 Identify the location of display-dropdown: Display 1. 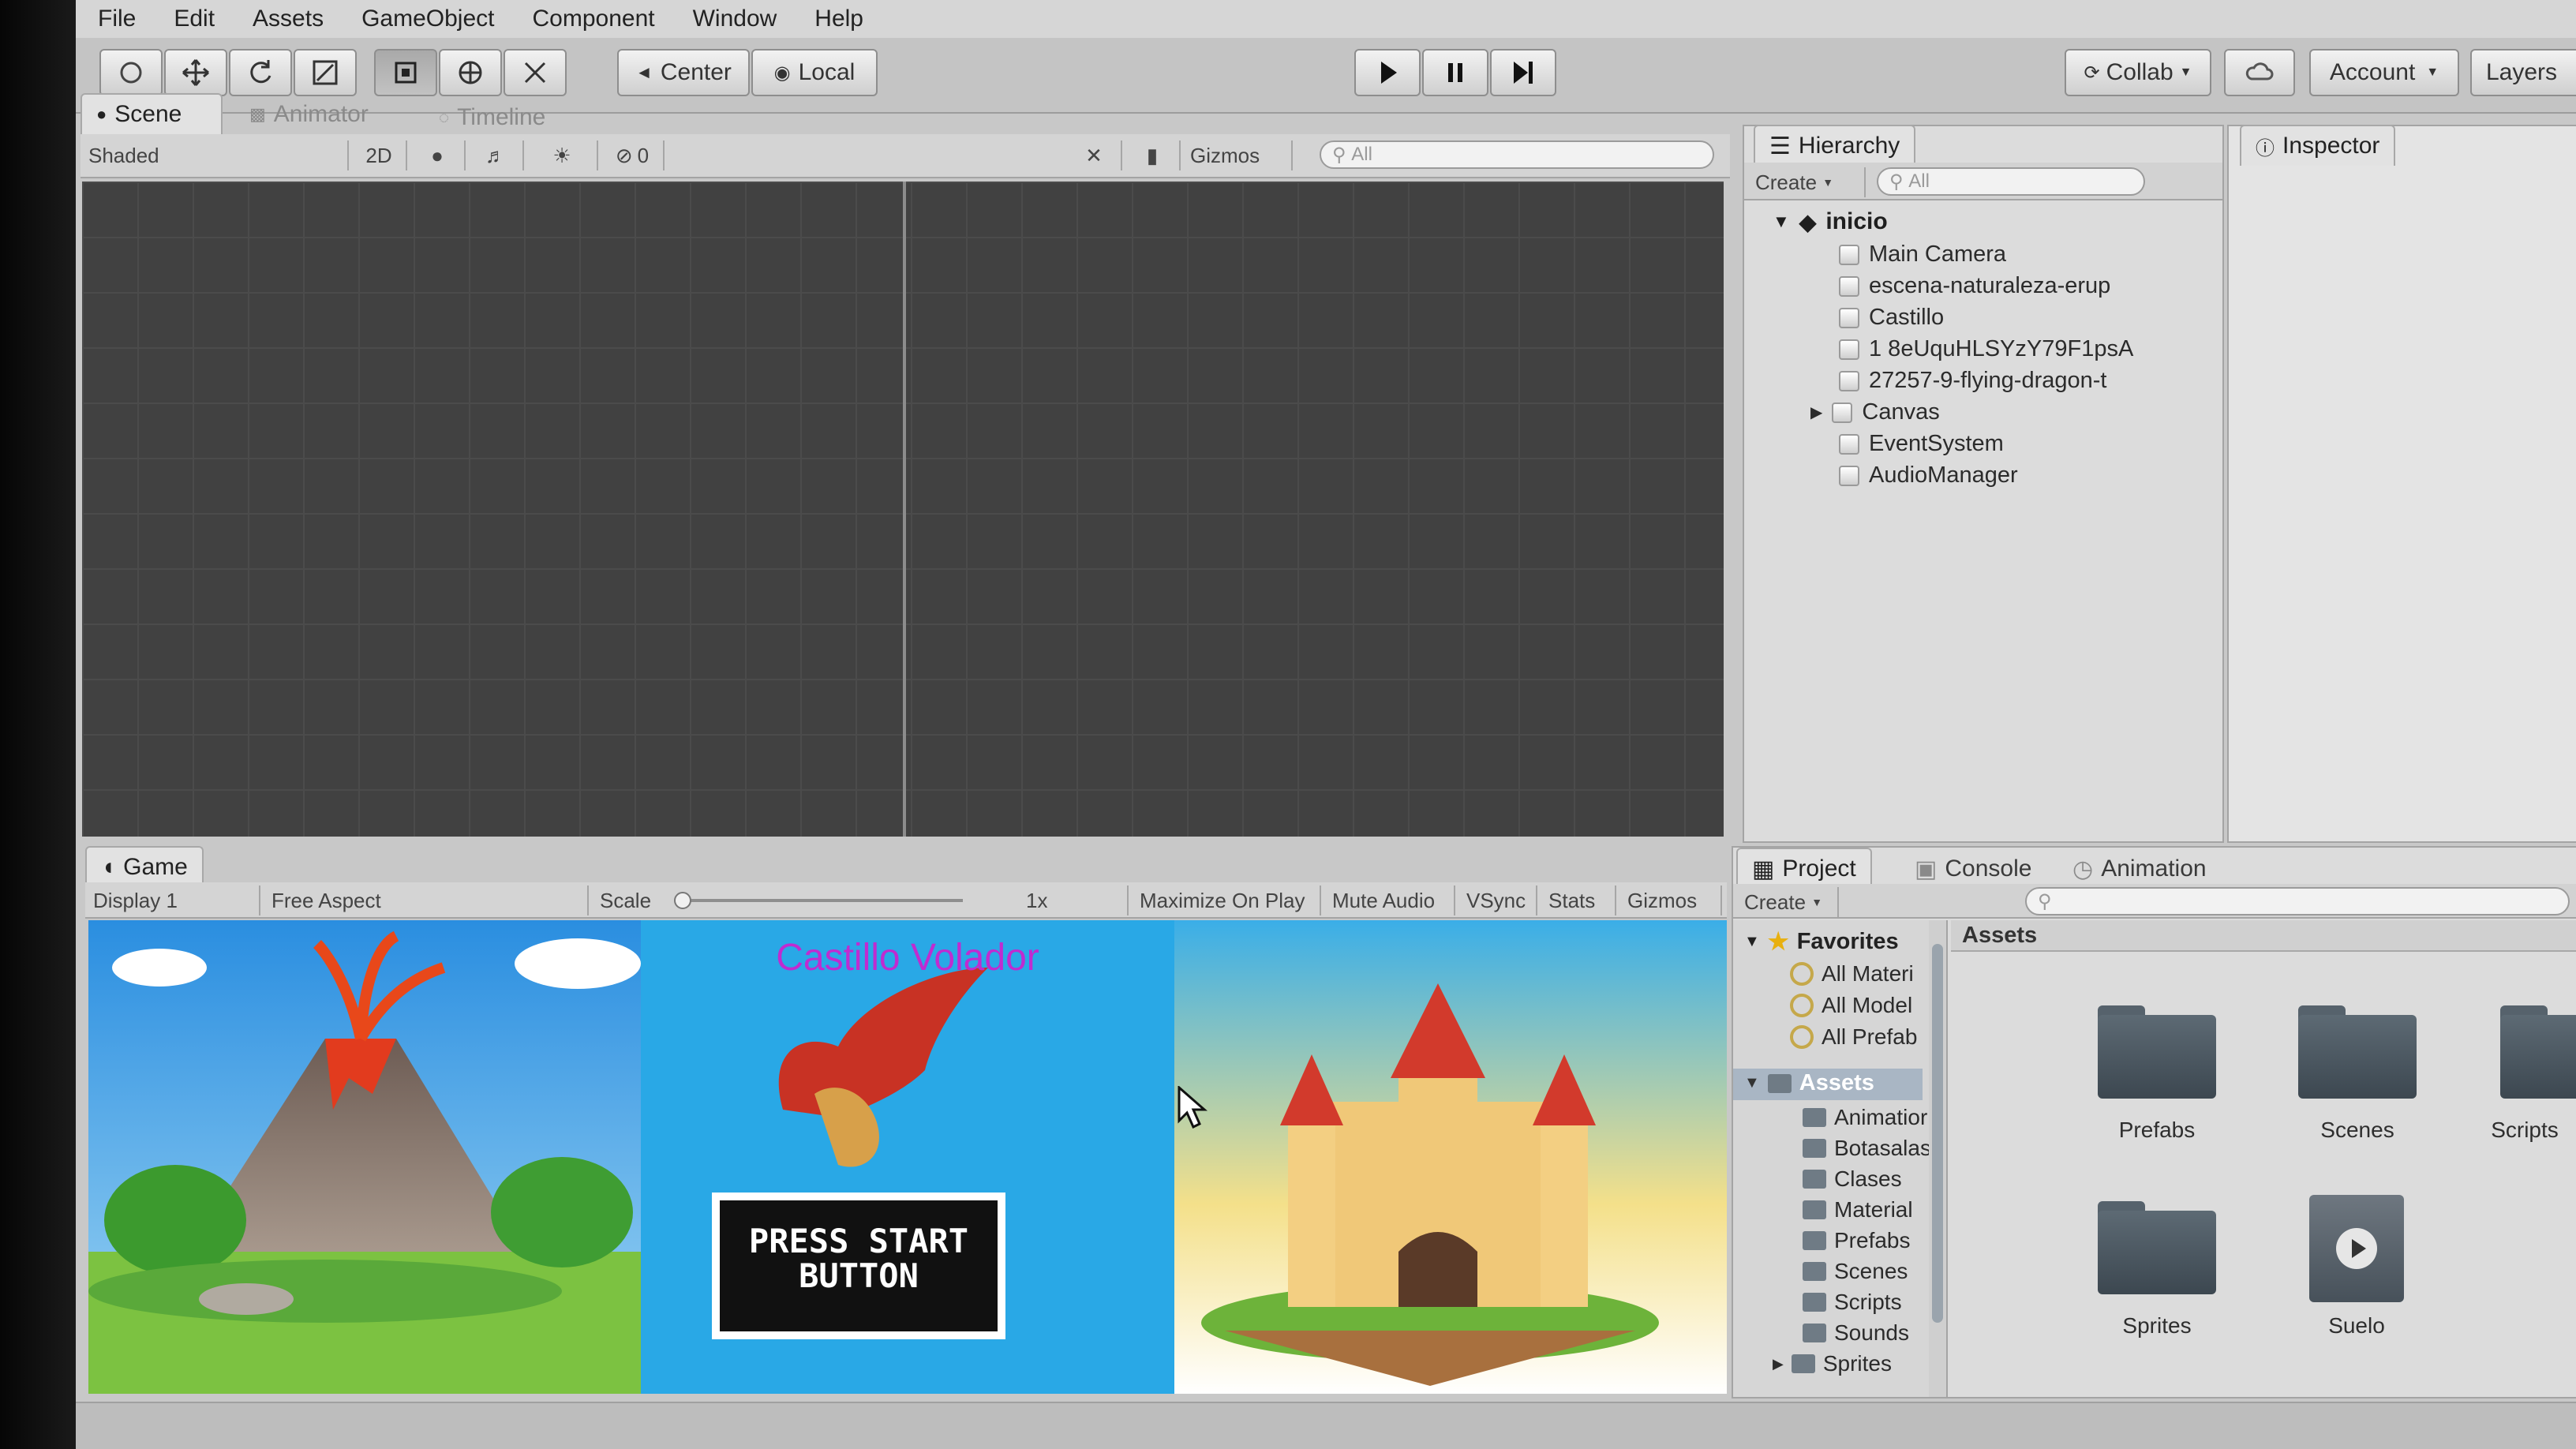
(172, 900).